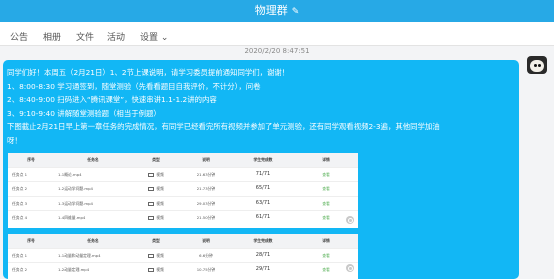 The height and width of the screenshot is (279, 554). Describe the element at coordinates (85, 36) in the screenshot. I see `tab-files: 文件` at that location.